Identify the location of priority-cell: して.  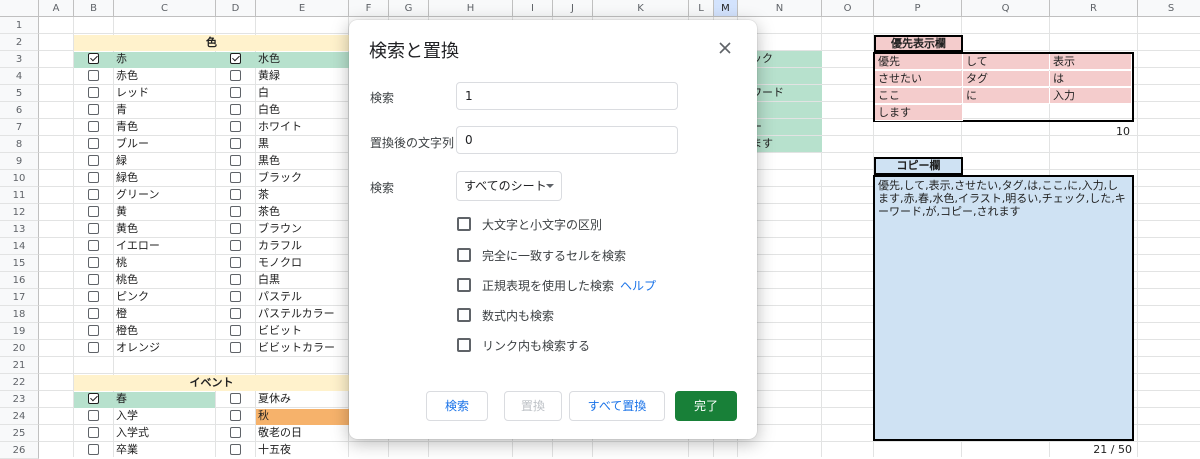
(1006, 62).